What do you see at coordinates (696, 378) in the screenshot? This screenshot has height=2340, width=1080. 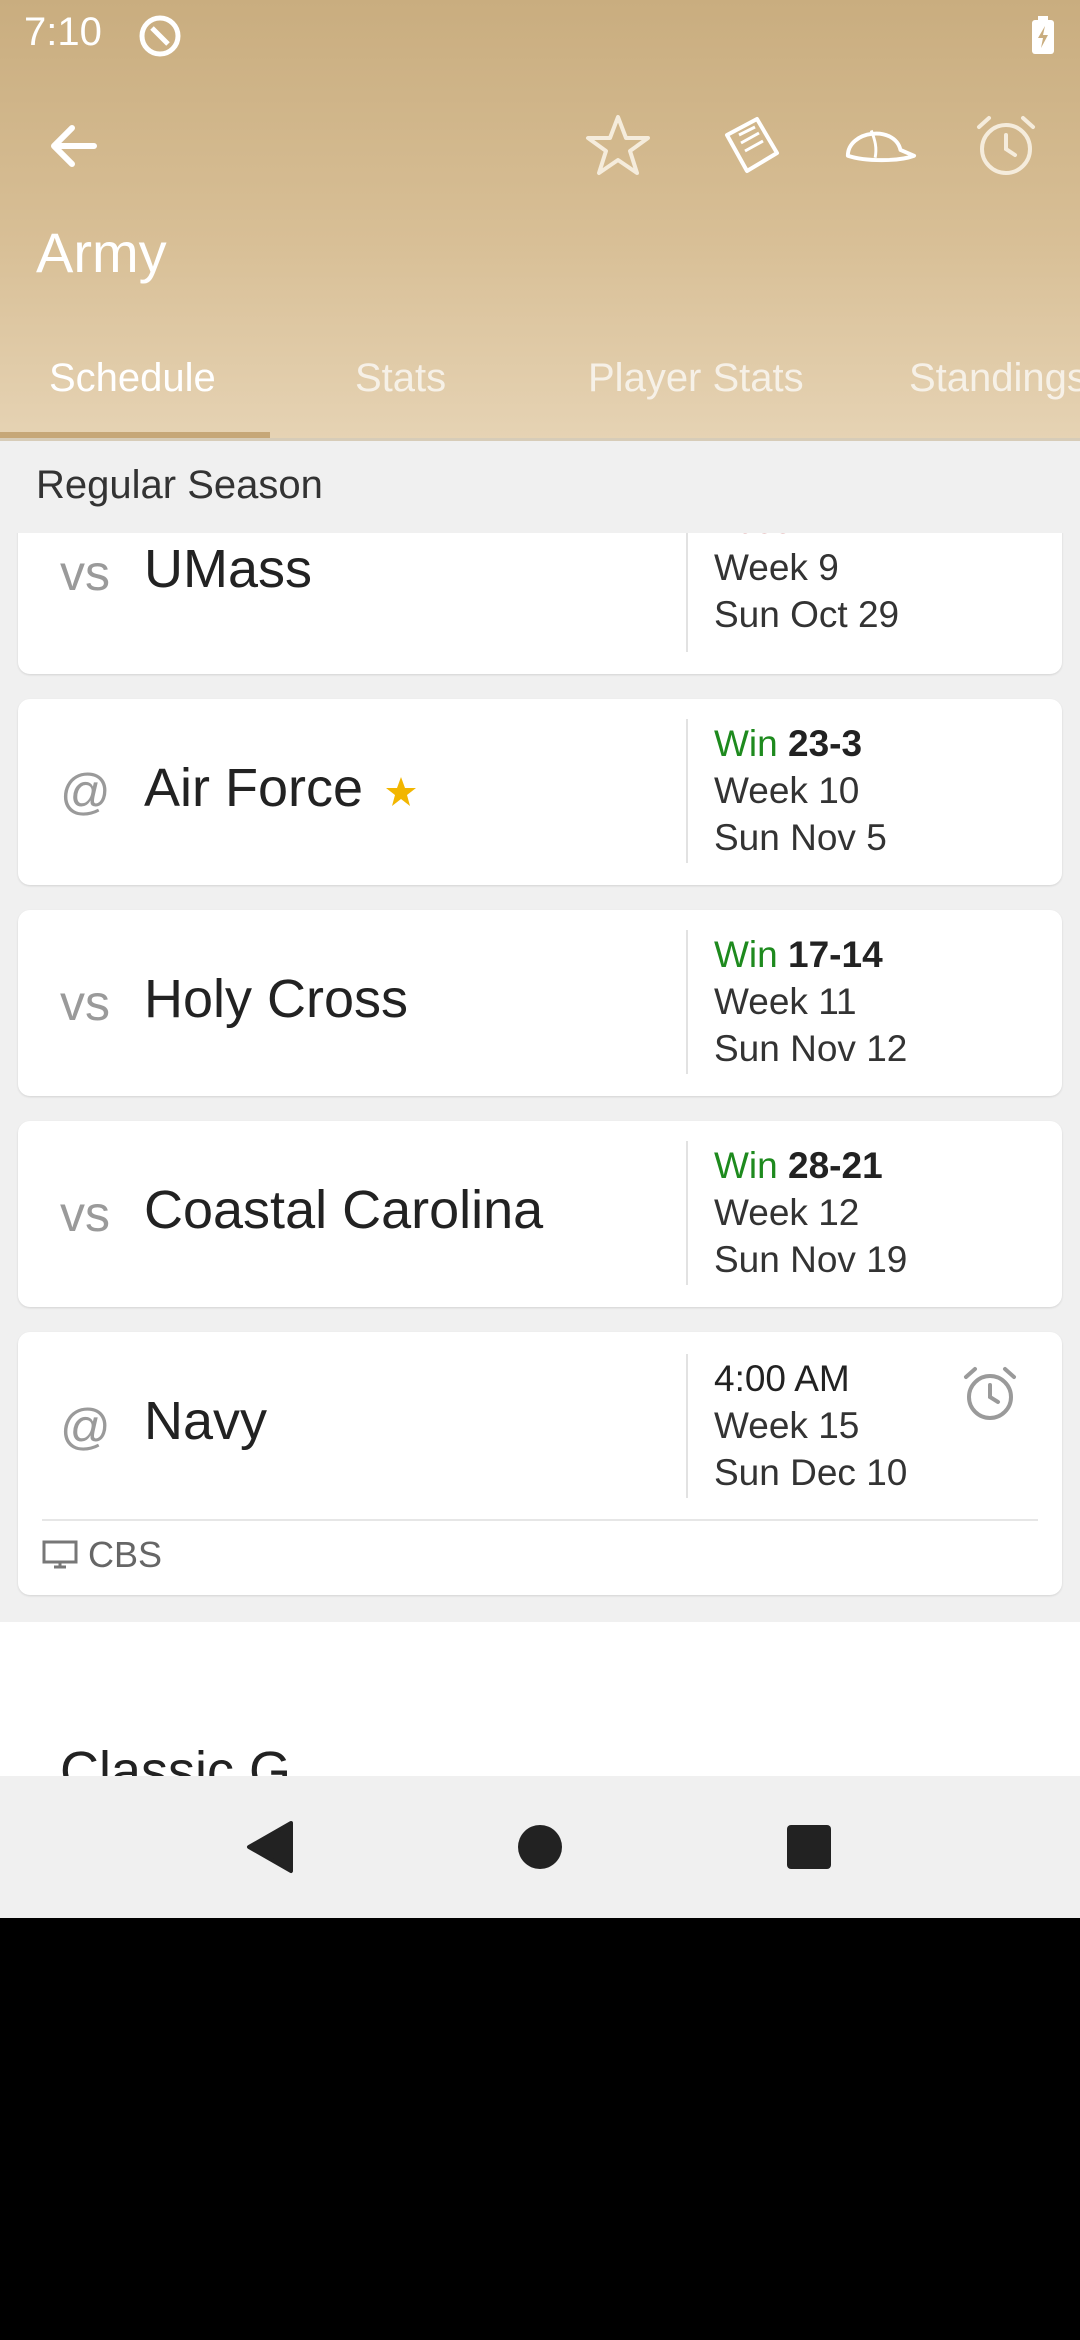 I see `tab-player-stats: Player Stats` at bounding box center [696, 378].